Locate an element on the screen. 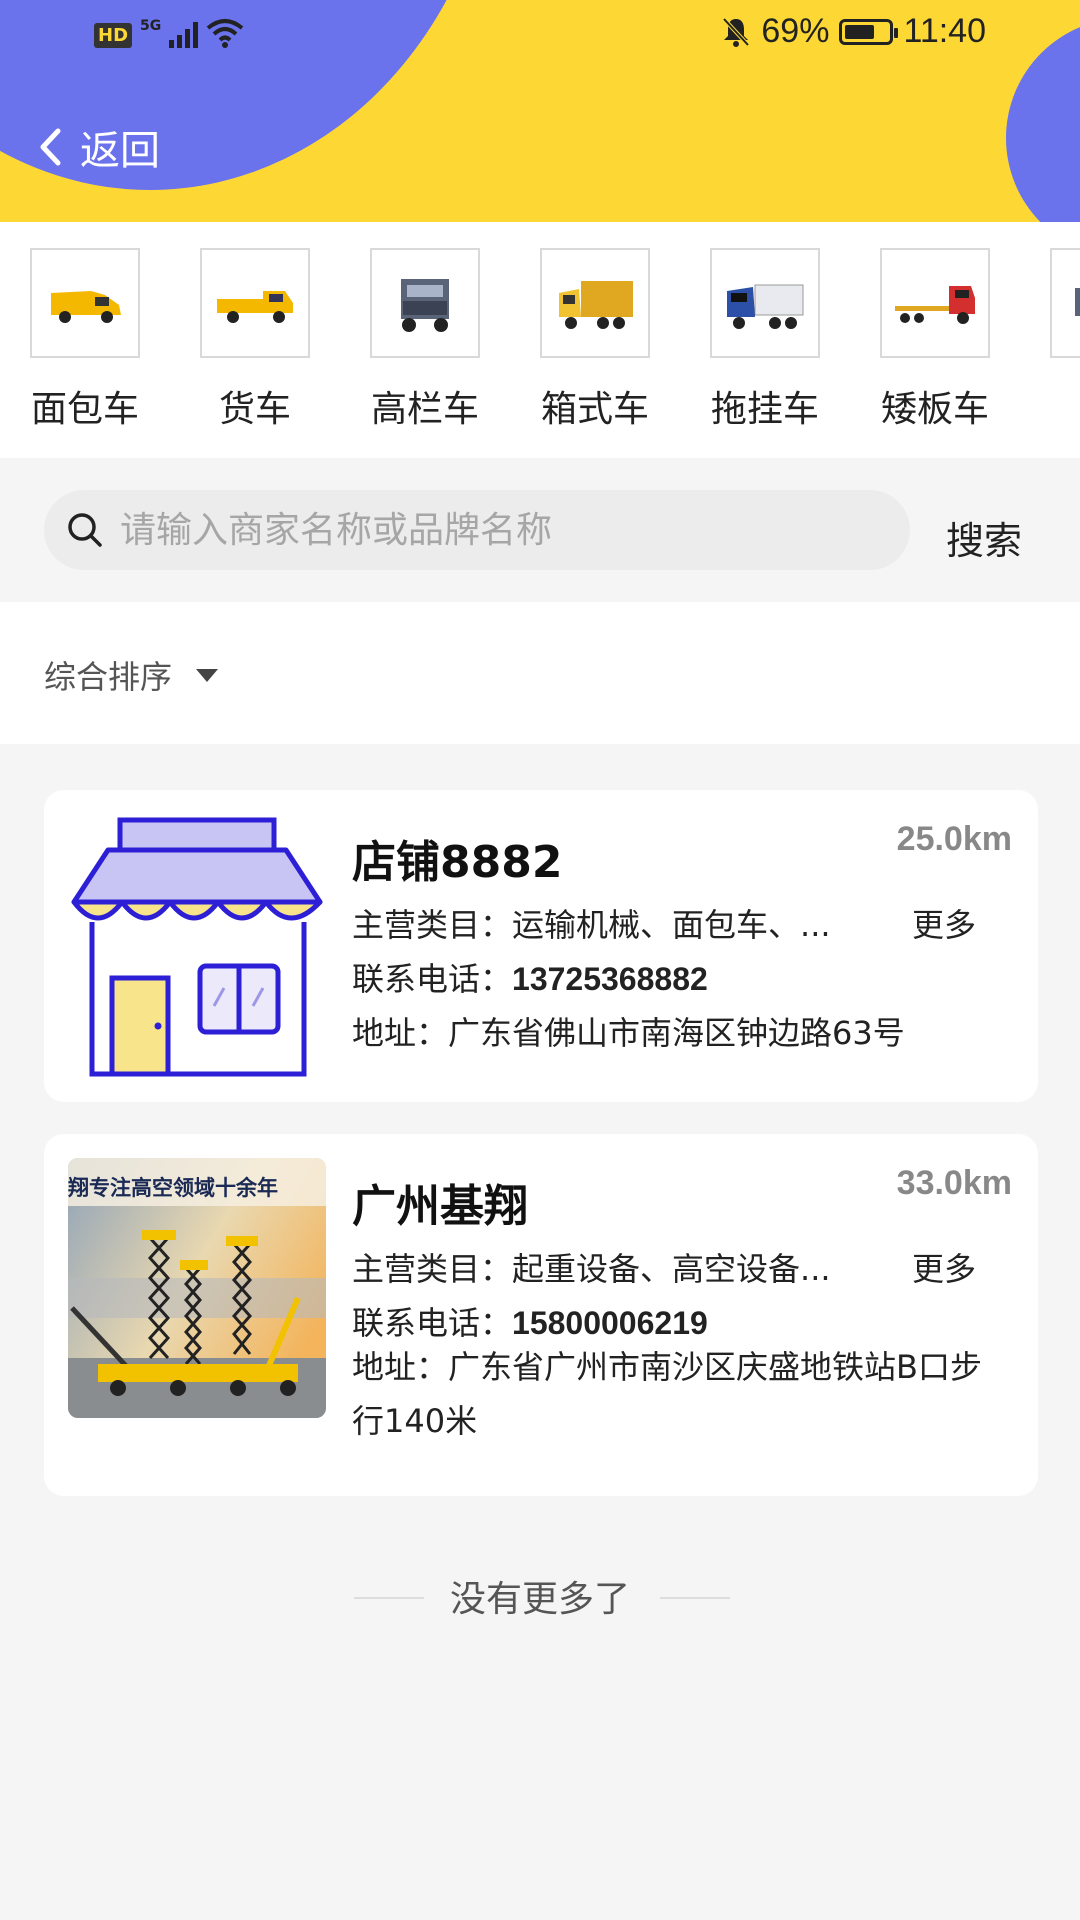  status-right: 69% 11:40 is located at coordinates (853, 31).